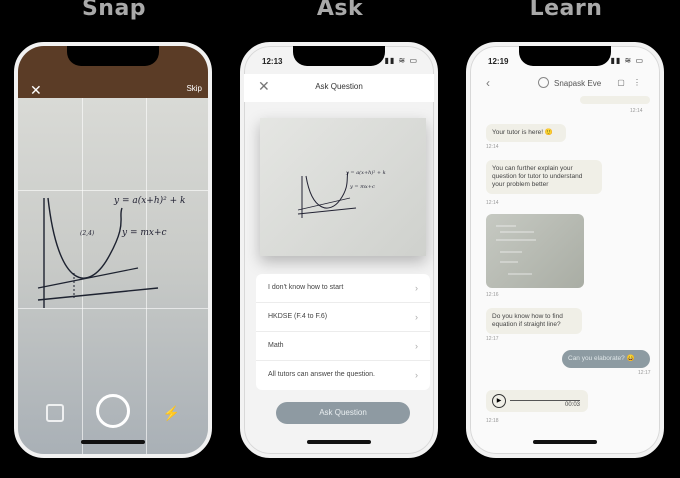 The width and height of the screenshot is (680, 478). I want to click on option-row: All tutors can answer the question. ›, so click(343, 375).